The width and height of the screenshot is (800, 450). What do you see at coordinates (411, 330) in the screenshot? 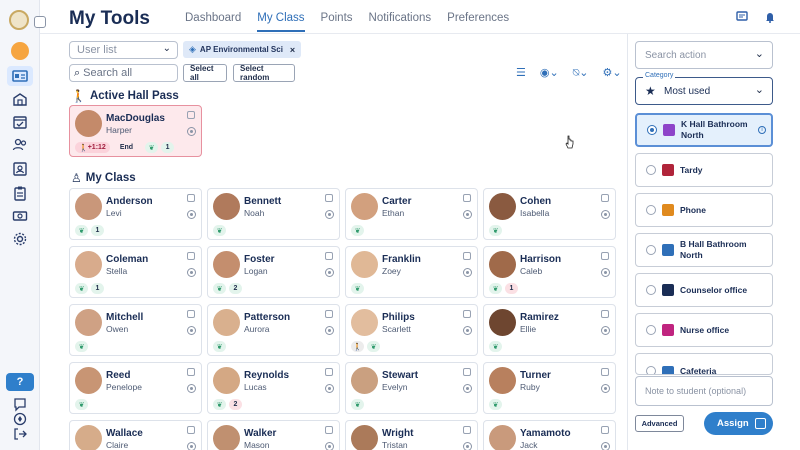
I see `student-card: Philips Scarlett 🚶 ❦` at bounding box center [411, 330].